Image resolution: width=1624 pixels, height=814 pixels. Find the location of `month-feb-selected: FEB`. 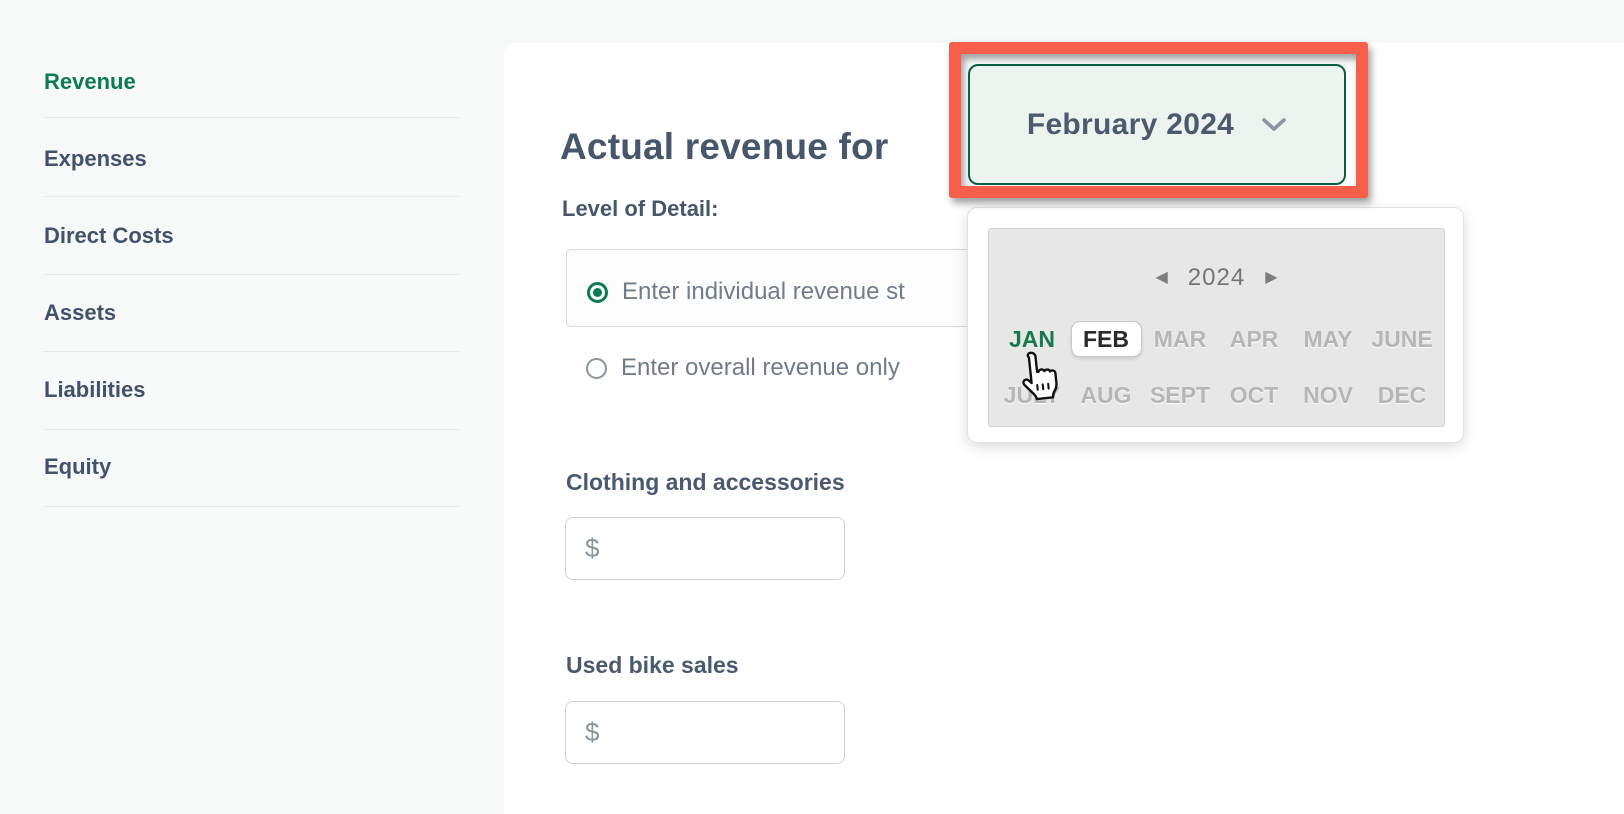

month-feb-selected: FEB is located at coordinates (1106, 339).